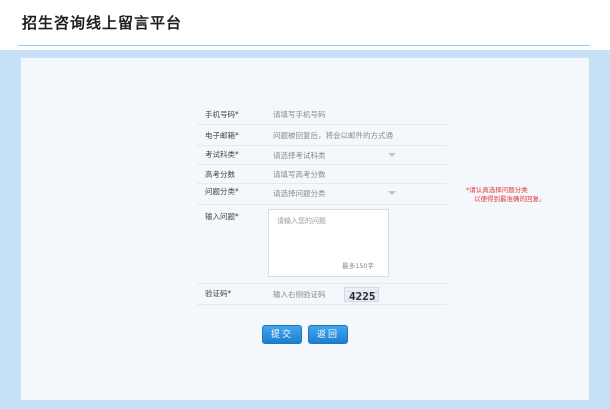  I want to click on page-title: 招生咨询线上留言平台, so click(102, 23).